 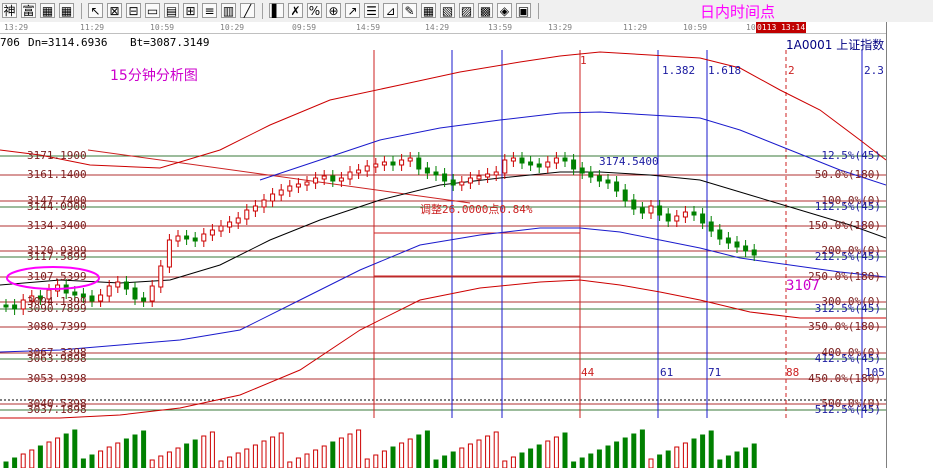 What do you see at coordinates (247, 10) in the screenshot?
I see `trend-tool-icon: ╱` at bounding box center [247, 10].